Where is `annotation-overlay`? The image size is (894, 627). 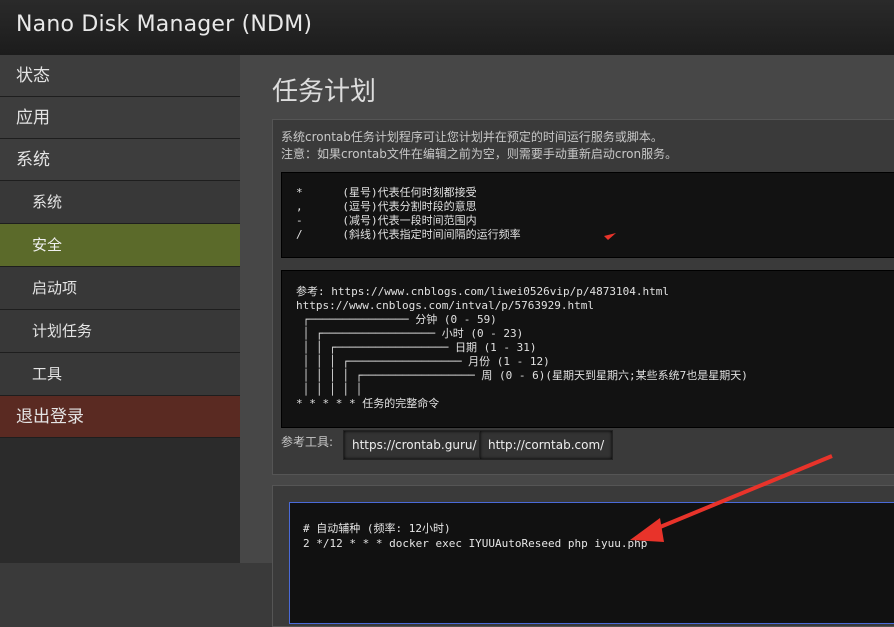
annotation-overlay is located at coordinates (718, 387).